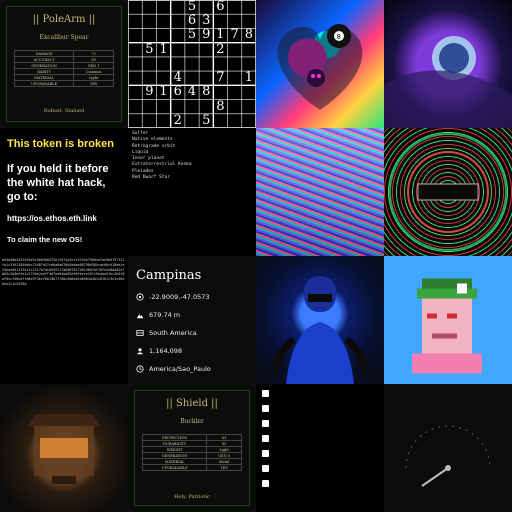 Image resolution: width=512 pixels, height=512 pixels. Describe the element at coordinates (45, 239) in the screenshot. I see `token-claim: To claim the new OS!` at that location.